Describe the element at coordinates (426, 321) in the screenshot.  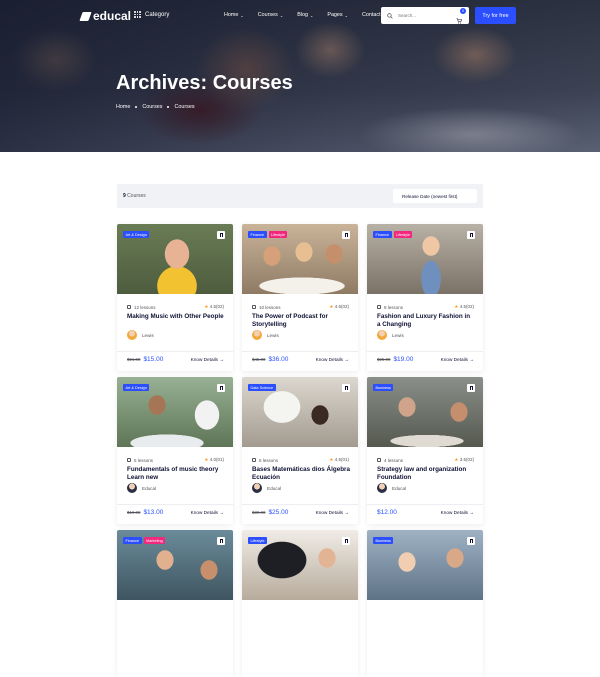
I see `course-title: Fashion and Luxury Fashion in a Changing` at that location.